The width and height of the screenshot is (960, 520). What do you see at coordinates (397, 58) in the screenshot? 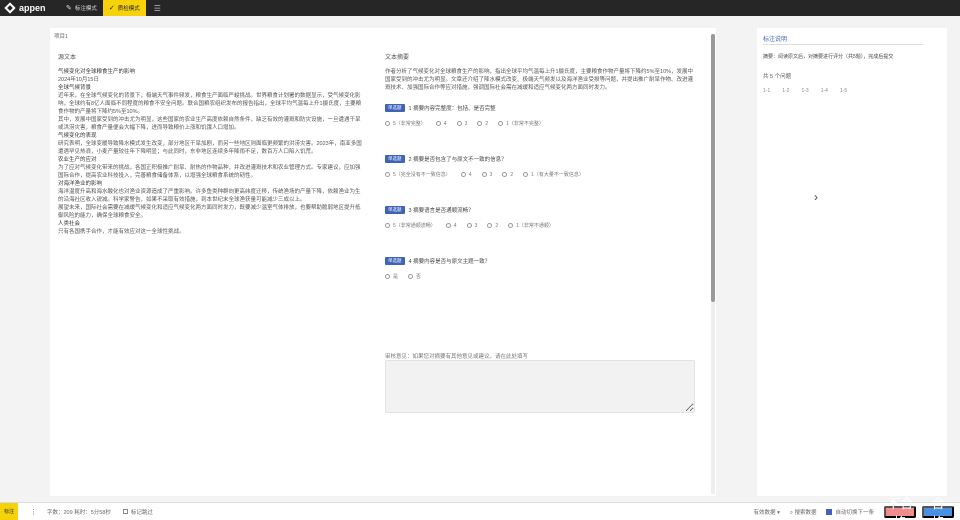
I see `summary-title: 文本摘要` at bounding box center [397, 58].